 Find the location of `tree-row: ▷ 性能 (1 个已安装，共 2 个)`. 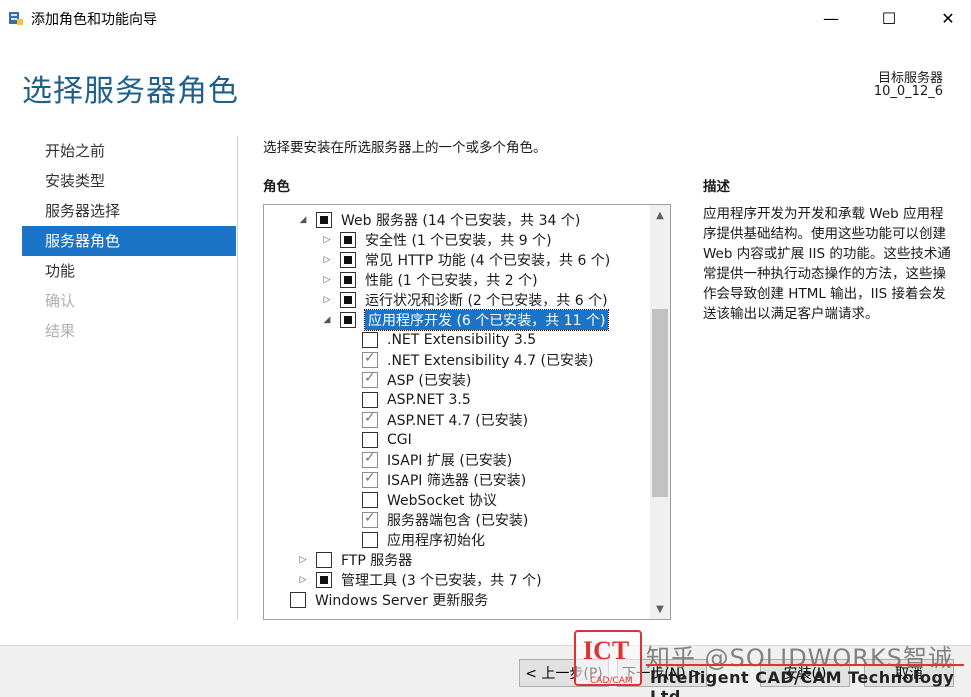

tree-row: ▷ 性能 (1 个已安装，共 2 个) is located at coordinates (430, 280).